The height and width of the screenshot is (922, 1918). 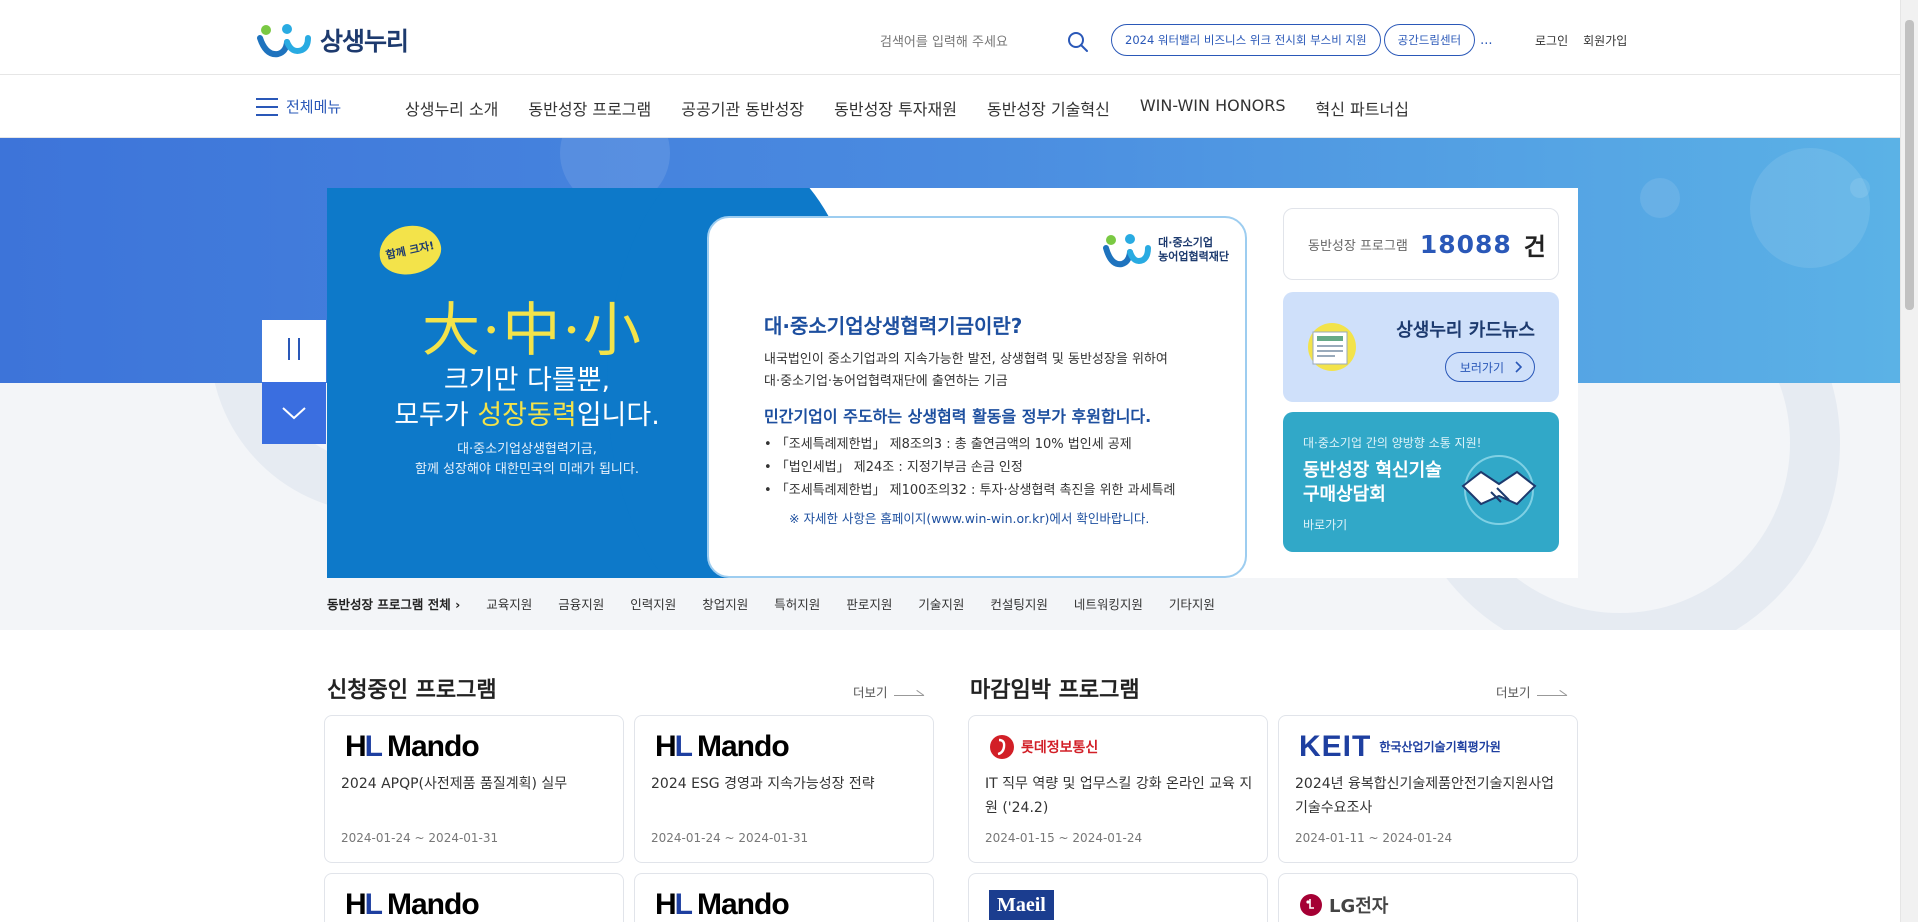 What do you see at coordinates (1127, 251) in the screenshot?
I see `foundation-logo-icon` at bounding box center [1127, 251].